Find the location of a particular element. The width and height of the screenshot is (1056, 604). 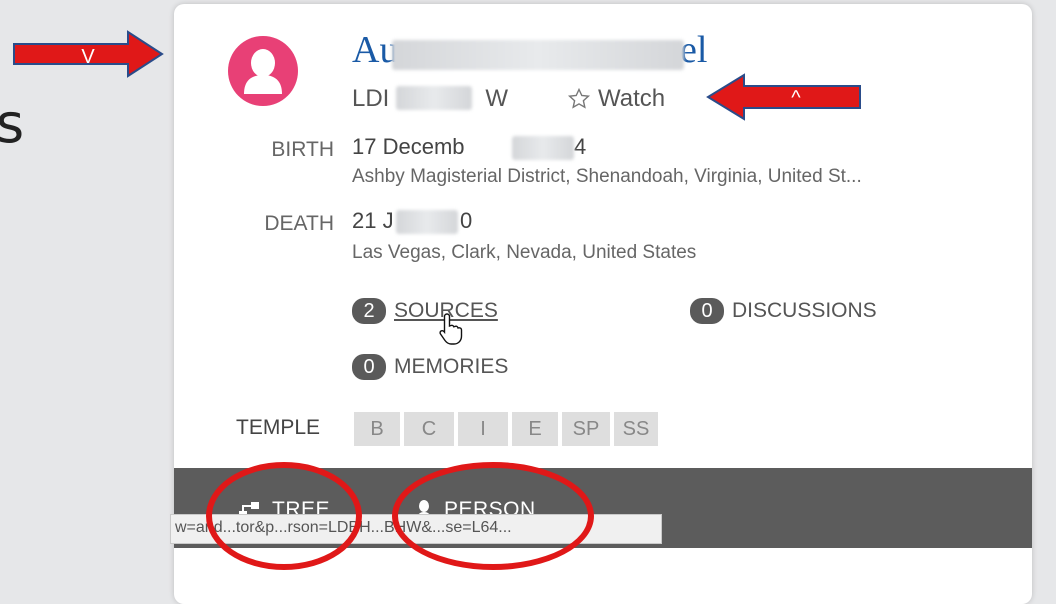

death-label: DEATH is located at coordinates (299, 223).